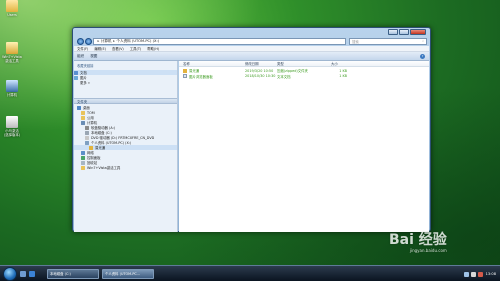 The width and height of the screenshot is (500, 281). I want to click on text-file-icon, so click(185, 76).